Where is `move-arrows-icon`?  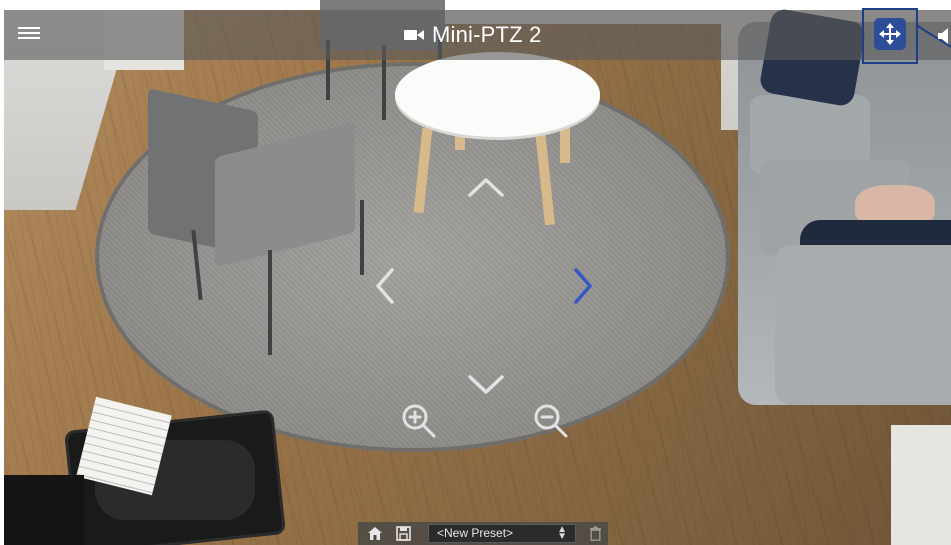 move-arrows-icon is located at coordinates (890, 34).